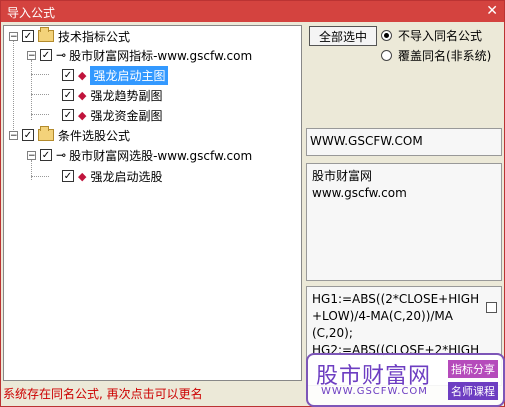 The width and height of the screenshot is (505, 407). What do you see at coordinates (492, 11) in the screenshot?
I see `close-icon: ✕` at bounding box center [492, 11].